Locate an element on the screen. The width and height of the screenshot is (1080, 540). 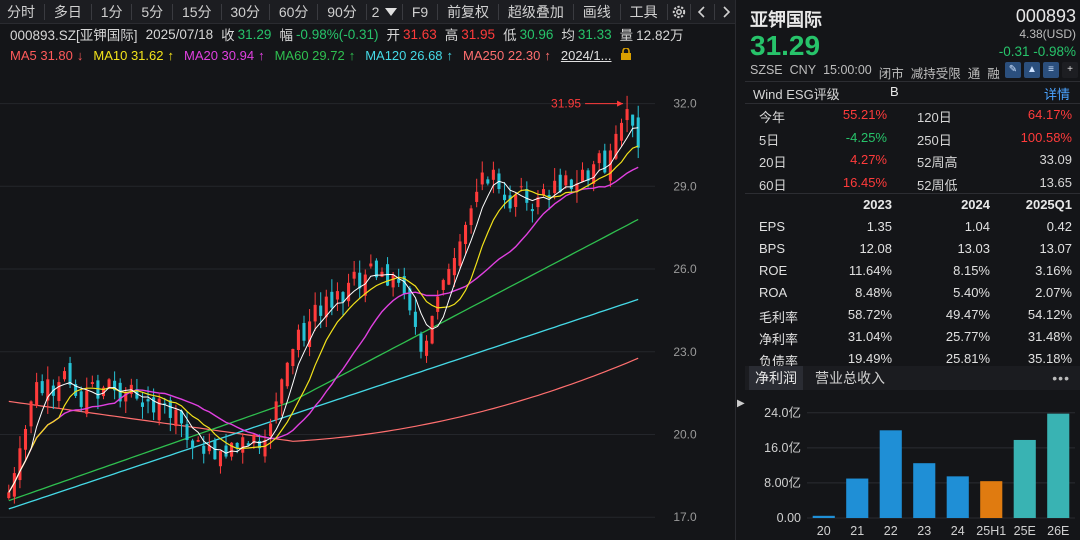
price-change: -0.31 -0.98% is located at coordinates (1037, 51).